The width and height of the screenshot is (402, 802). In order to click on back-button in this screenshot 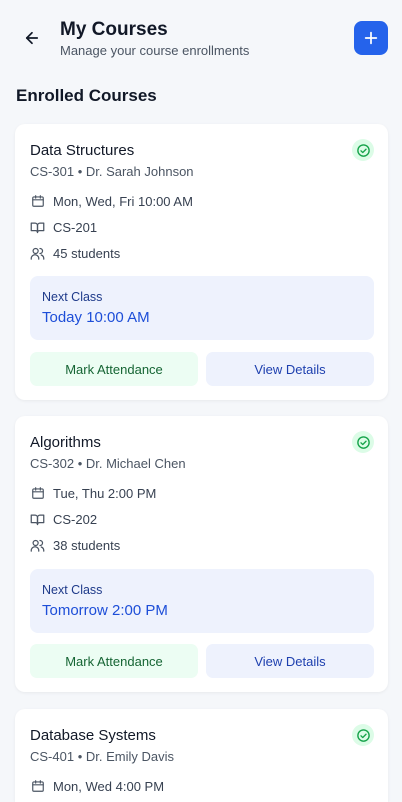, I will do `click(32, 38)`.